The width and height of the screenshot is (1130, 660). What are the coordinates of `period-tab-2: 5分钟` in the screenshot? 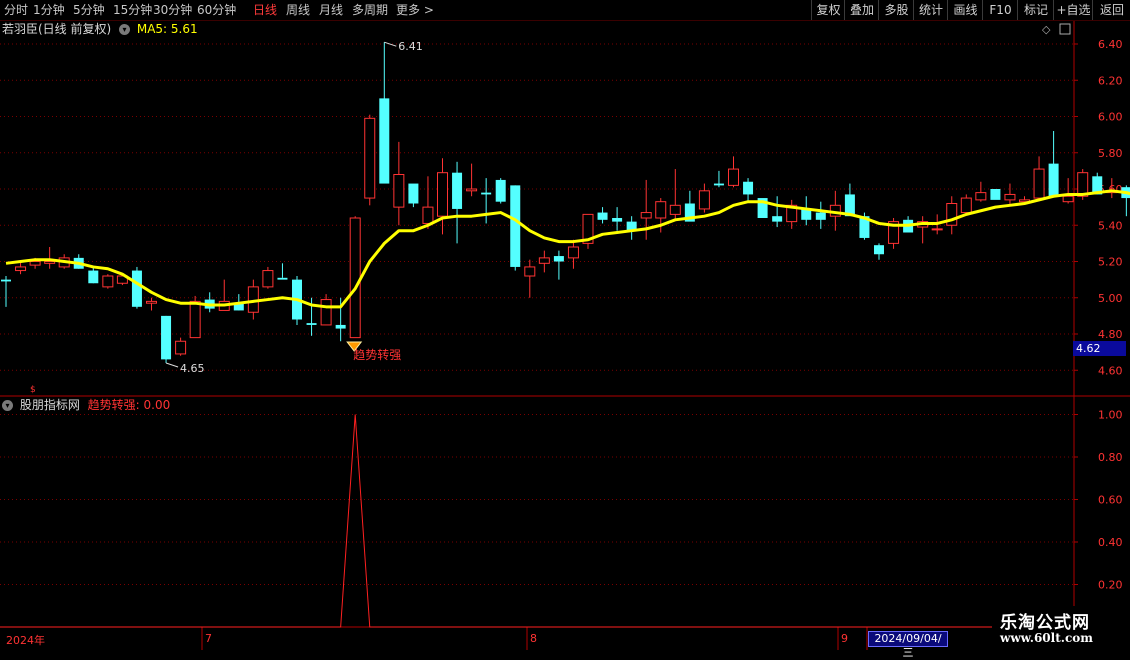 It's located at (89, 10).